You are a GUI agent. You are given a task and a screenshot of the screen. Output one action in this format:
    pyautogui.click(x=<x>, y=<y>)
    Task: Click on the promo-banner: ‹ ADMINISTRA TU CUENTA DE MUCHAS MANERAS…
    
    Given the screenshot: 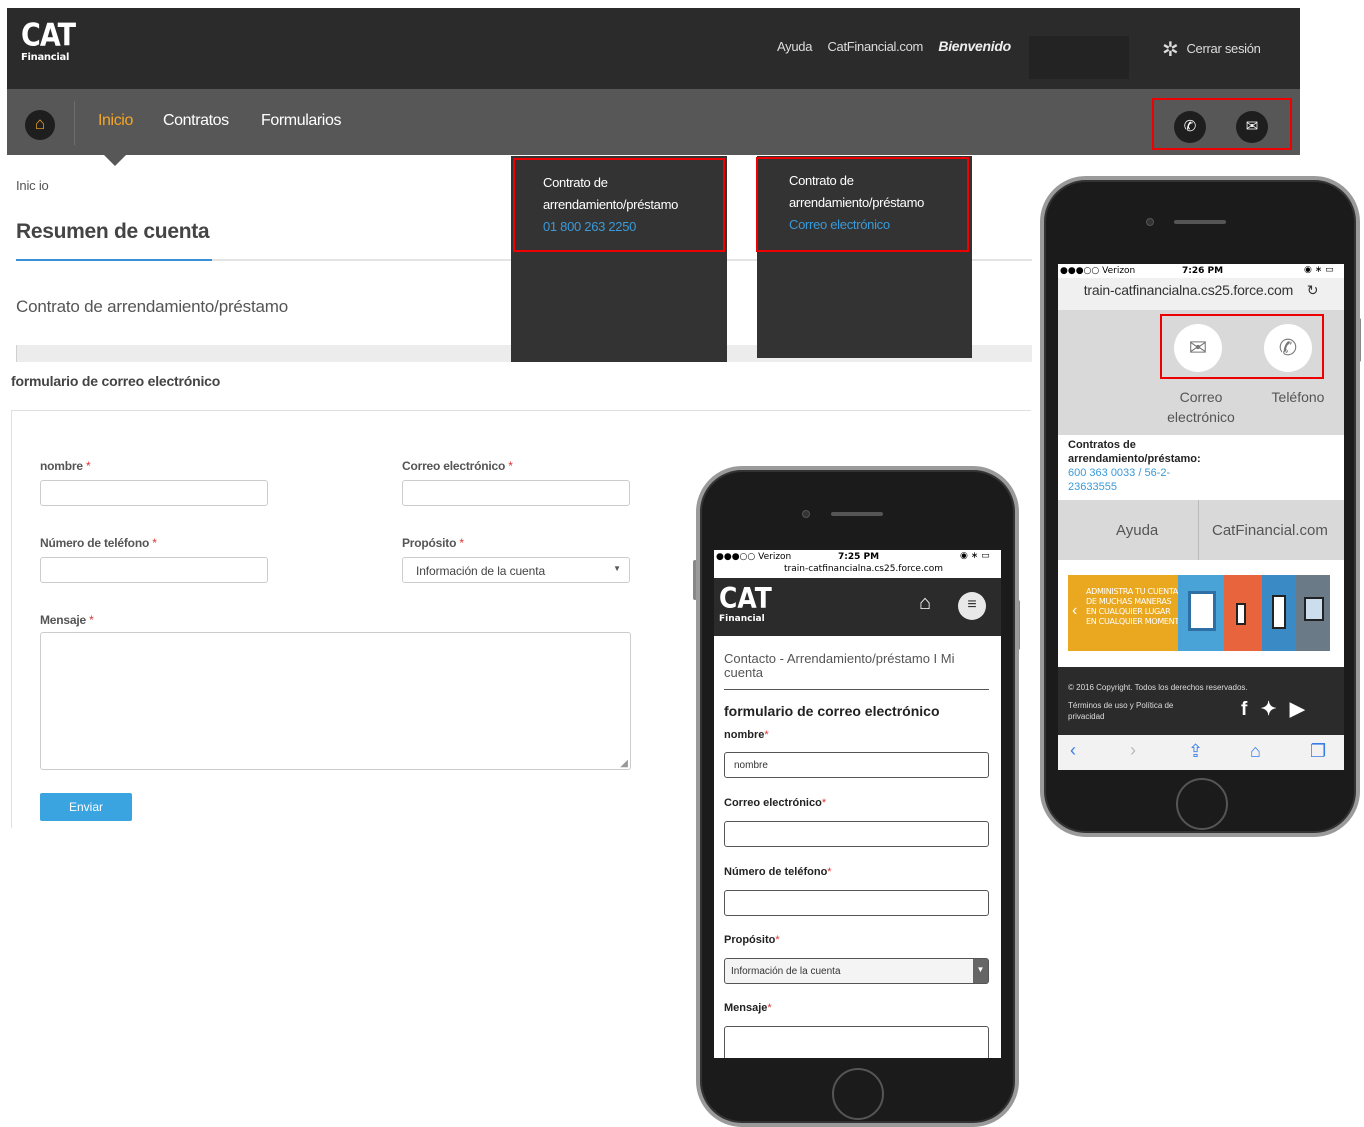 What is the action you would take?
    pyautogui.click(x=1199, y=613)
    